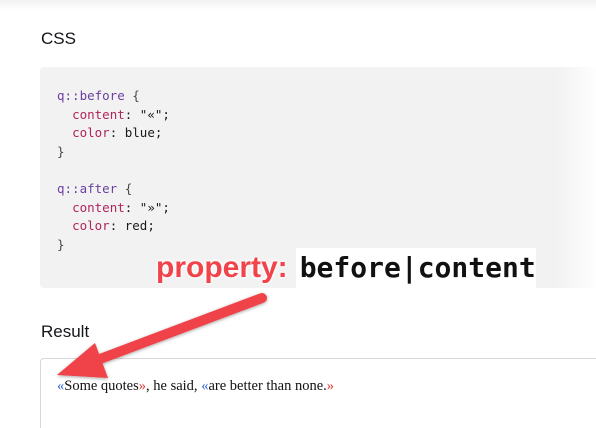 This screenshot has height=428, width=596. I want to click on rule-before-content-prop: content, so click(98, 114).